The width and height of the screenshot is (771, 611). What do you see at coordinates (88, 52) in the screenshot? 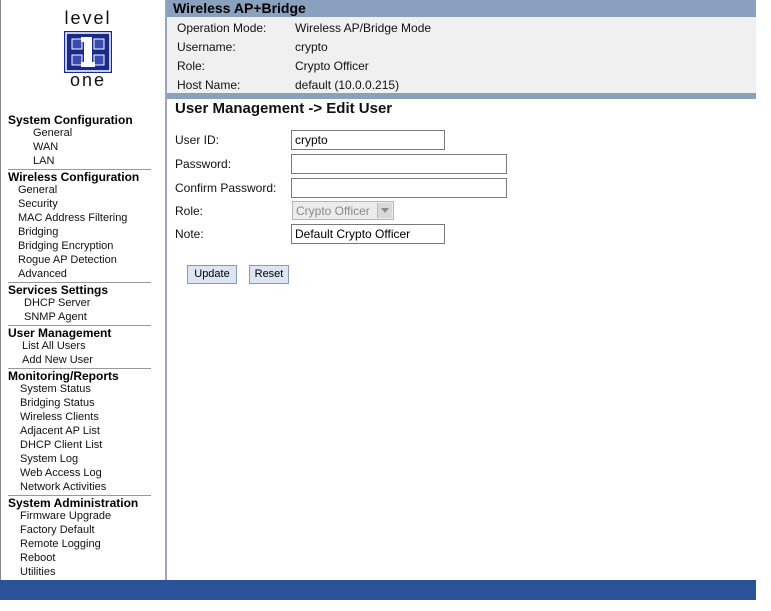
I see `logo-mark-icon` at bounding box center [88, 52].